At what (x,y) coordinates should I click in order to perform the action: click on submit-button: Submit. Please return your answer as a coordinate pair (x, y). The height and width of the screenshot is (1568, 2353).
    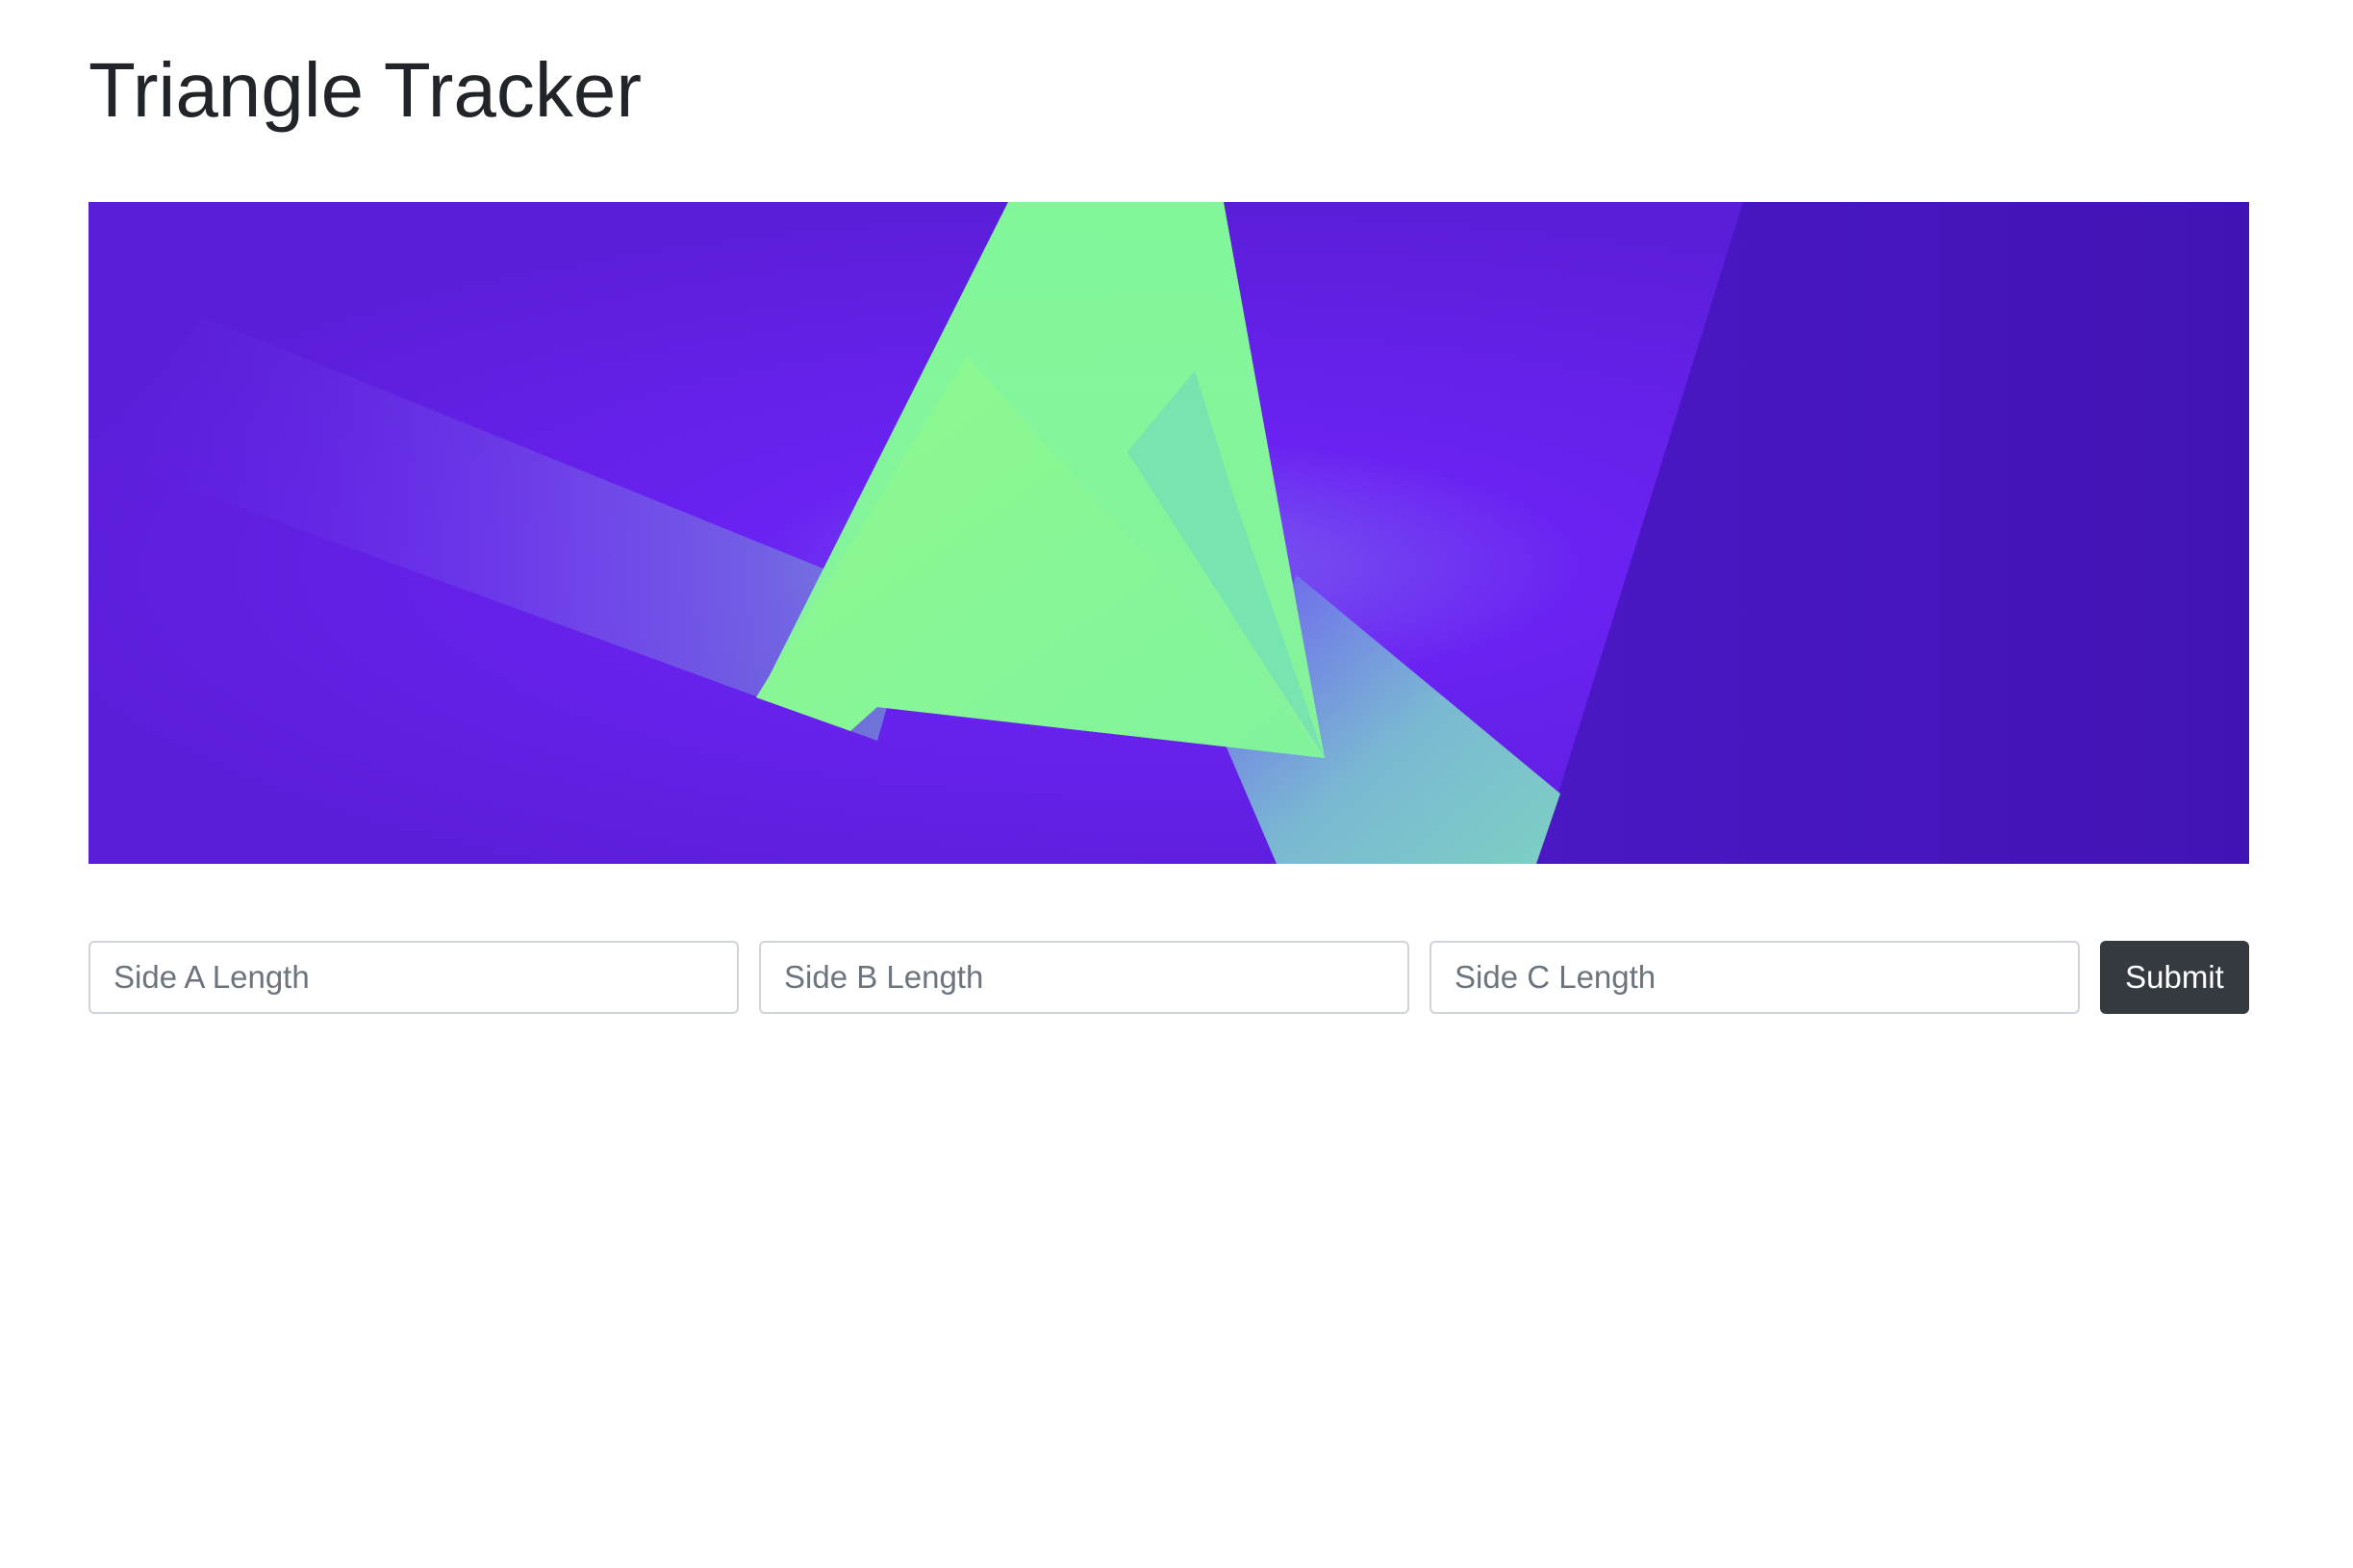
    Looking at the image, I should click on (2174, 977).